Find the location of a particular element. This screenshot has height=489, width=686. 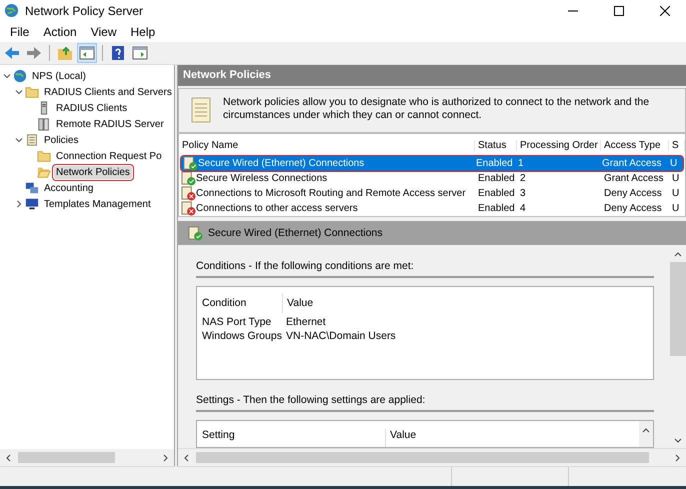

tree-item: Remote RADIUS Server is located at coordinates (110, 124).